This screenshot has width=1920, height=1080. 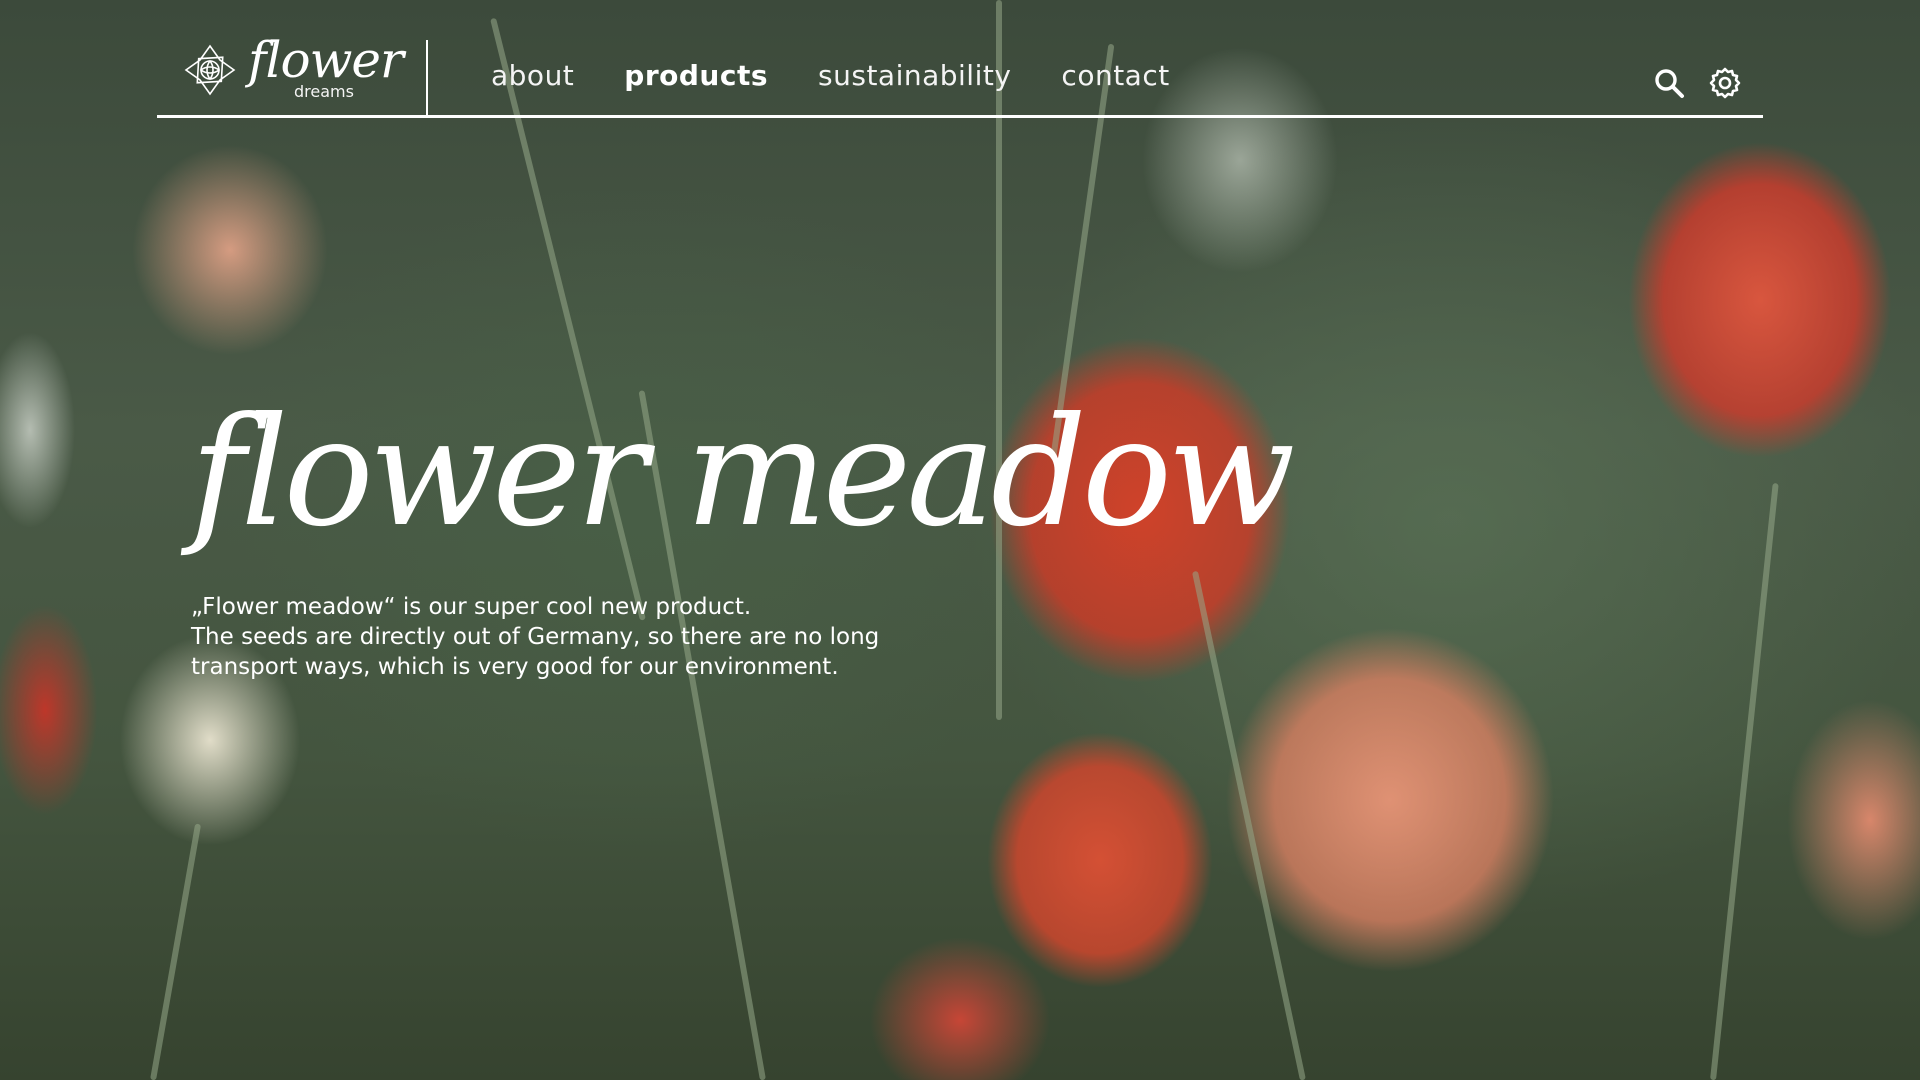 What do you see at coordinates (1725, 83) in the screenshot?
I see `gear-icon` at bounding box center [1725, 83].